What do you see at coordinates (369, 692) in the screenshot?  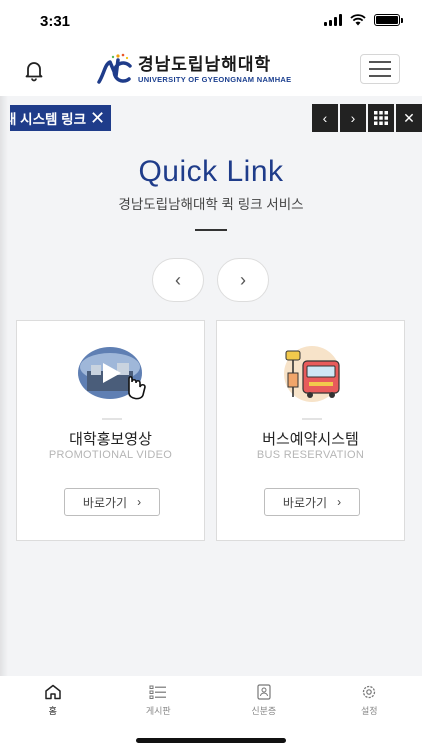 I see `gear-icon` at bounding box center [369, 692].